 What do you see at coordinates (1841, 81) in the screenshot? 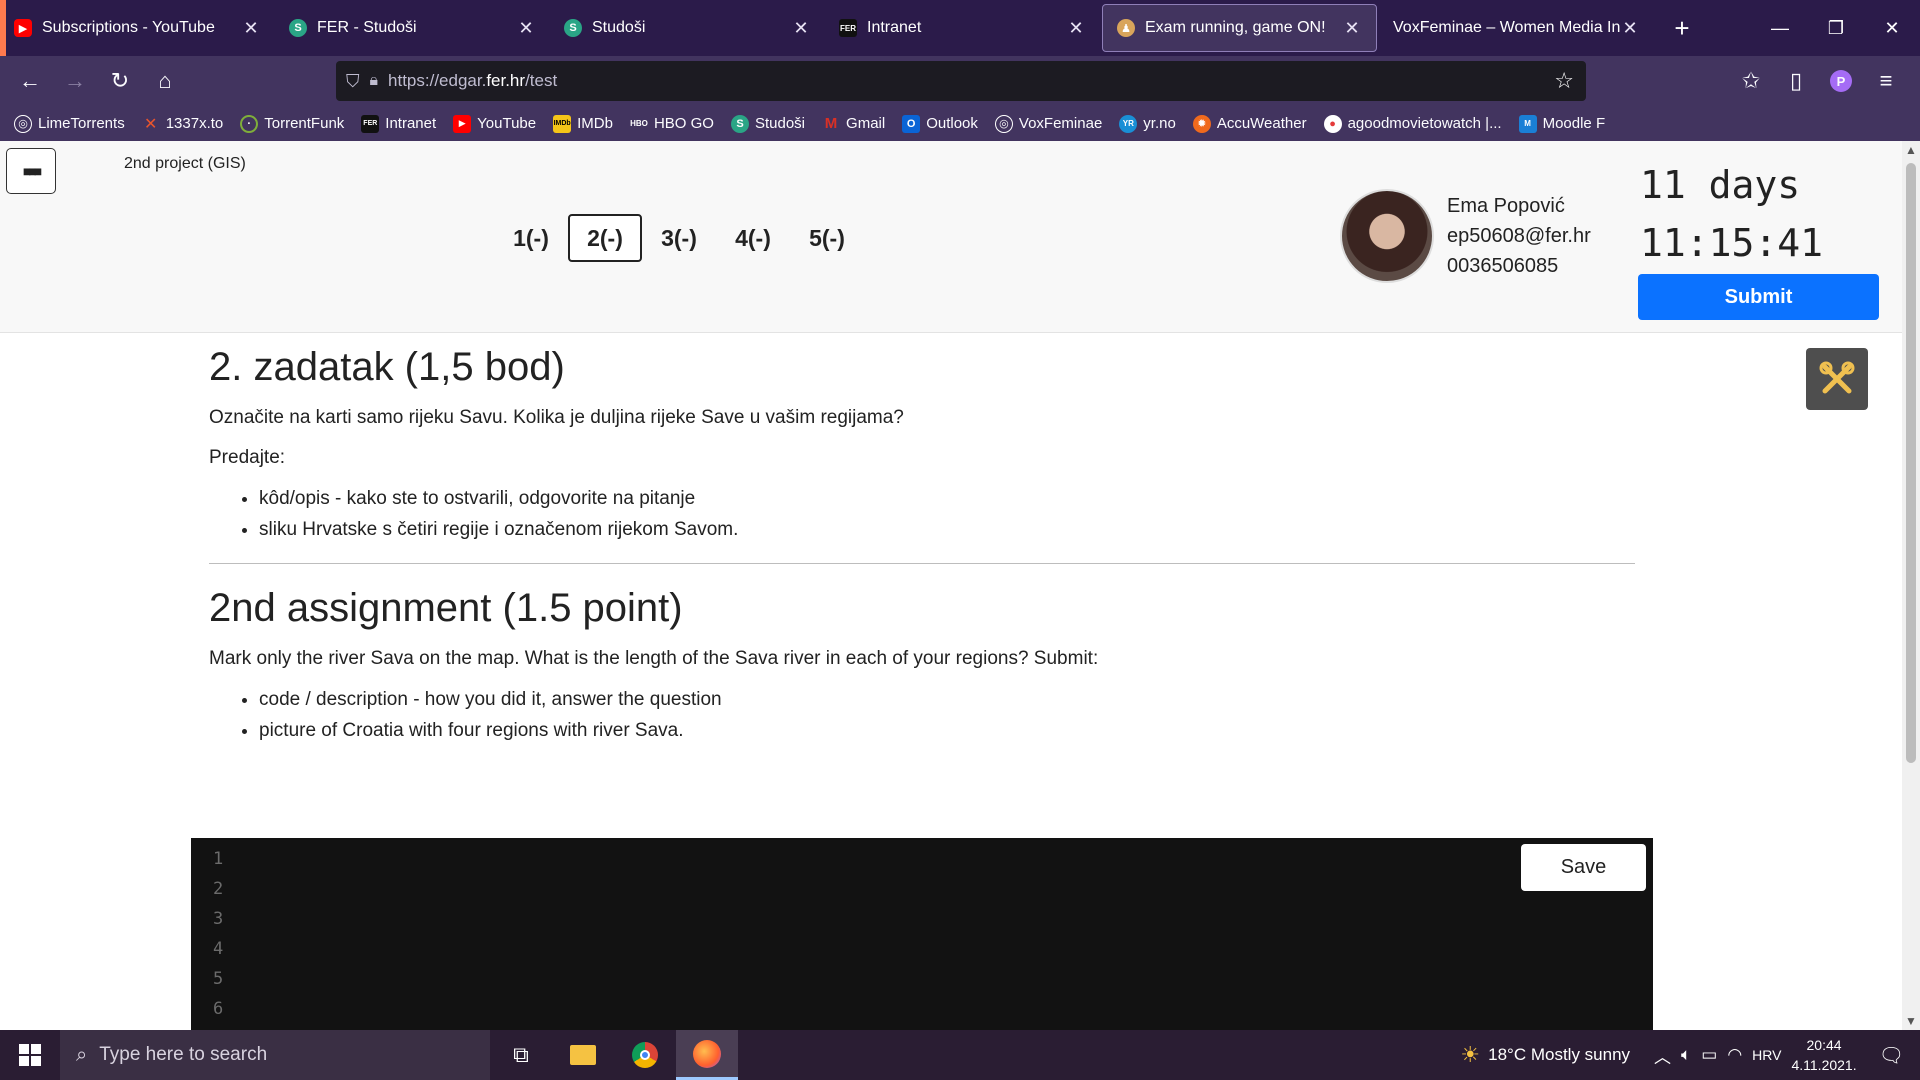
I see `account-icon: P` at bounding box center [1841, 81].